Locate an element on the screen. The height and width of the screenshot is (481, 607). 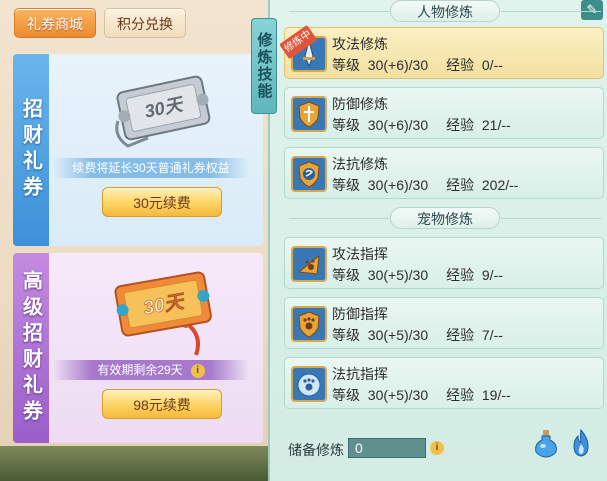
exp-value: 19/-- is located at coordinates (496, 395).